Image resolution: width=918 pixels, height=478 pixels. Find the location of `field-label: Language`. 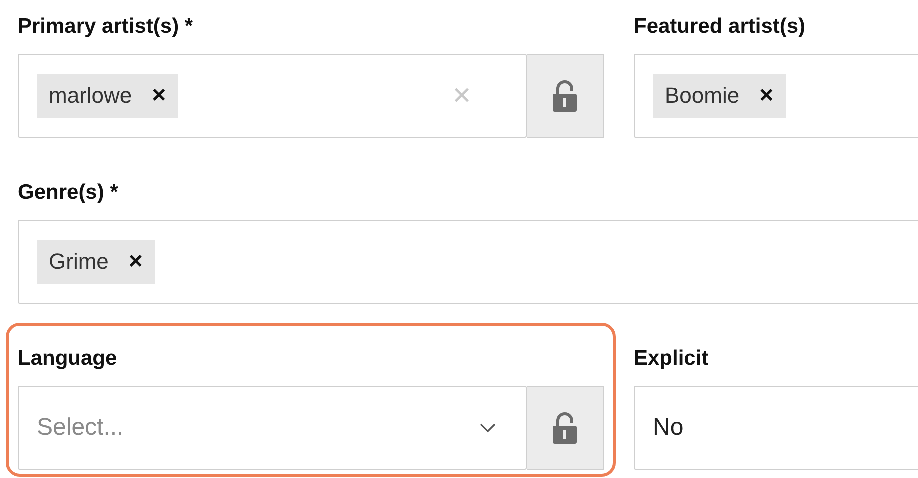

field-label: Language is located at coordinates (68, 359).